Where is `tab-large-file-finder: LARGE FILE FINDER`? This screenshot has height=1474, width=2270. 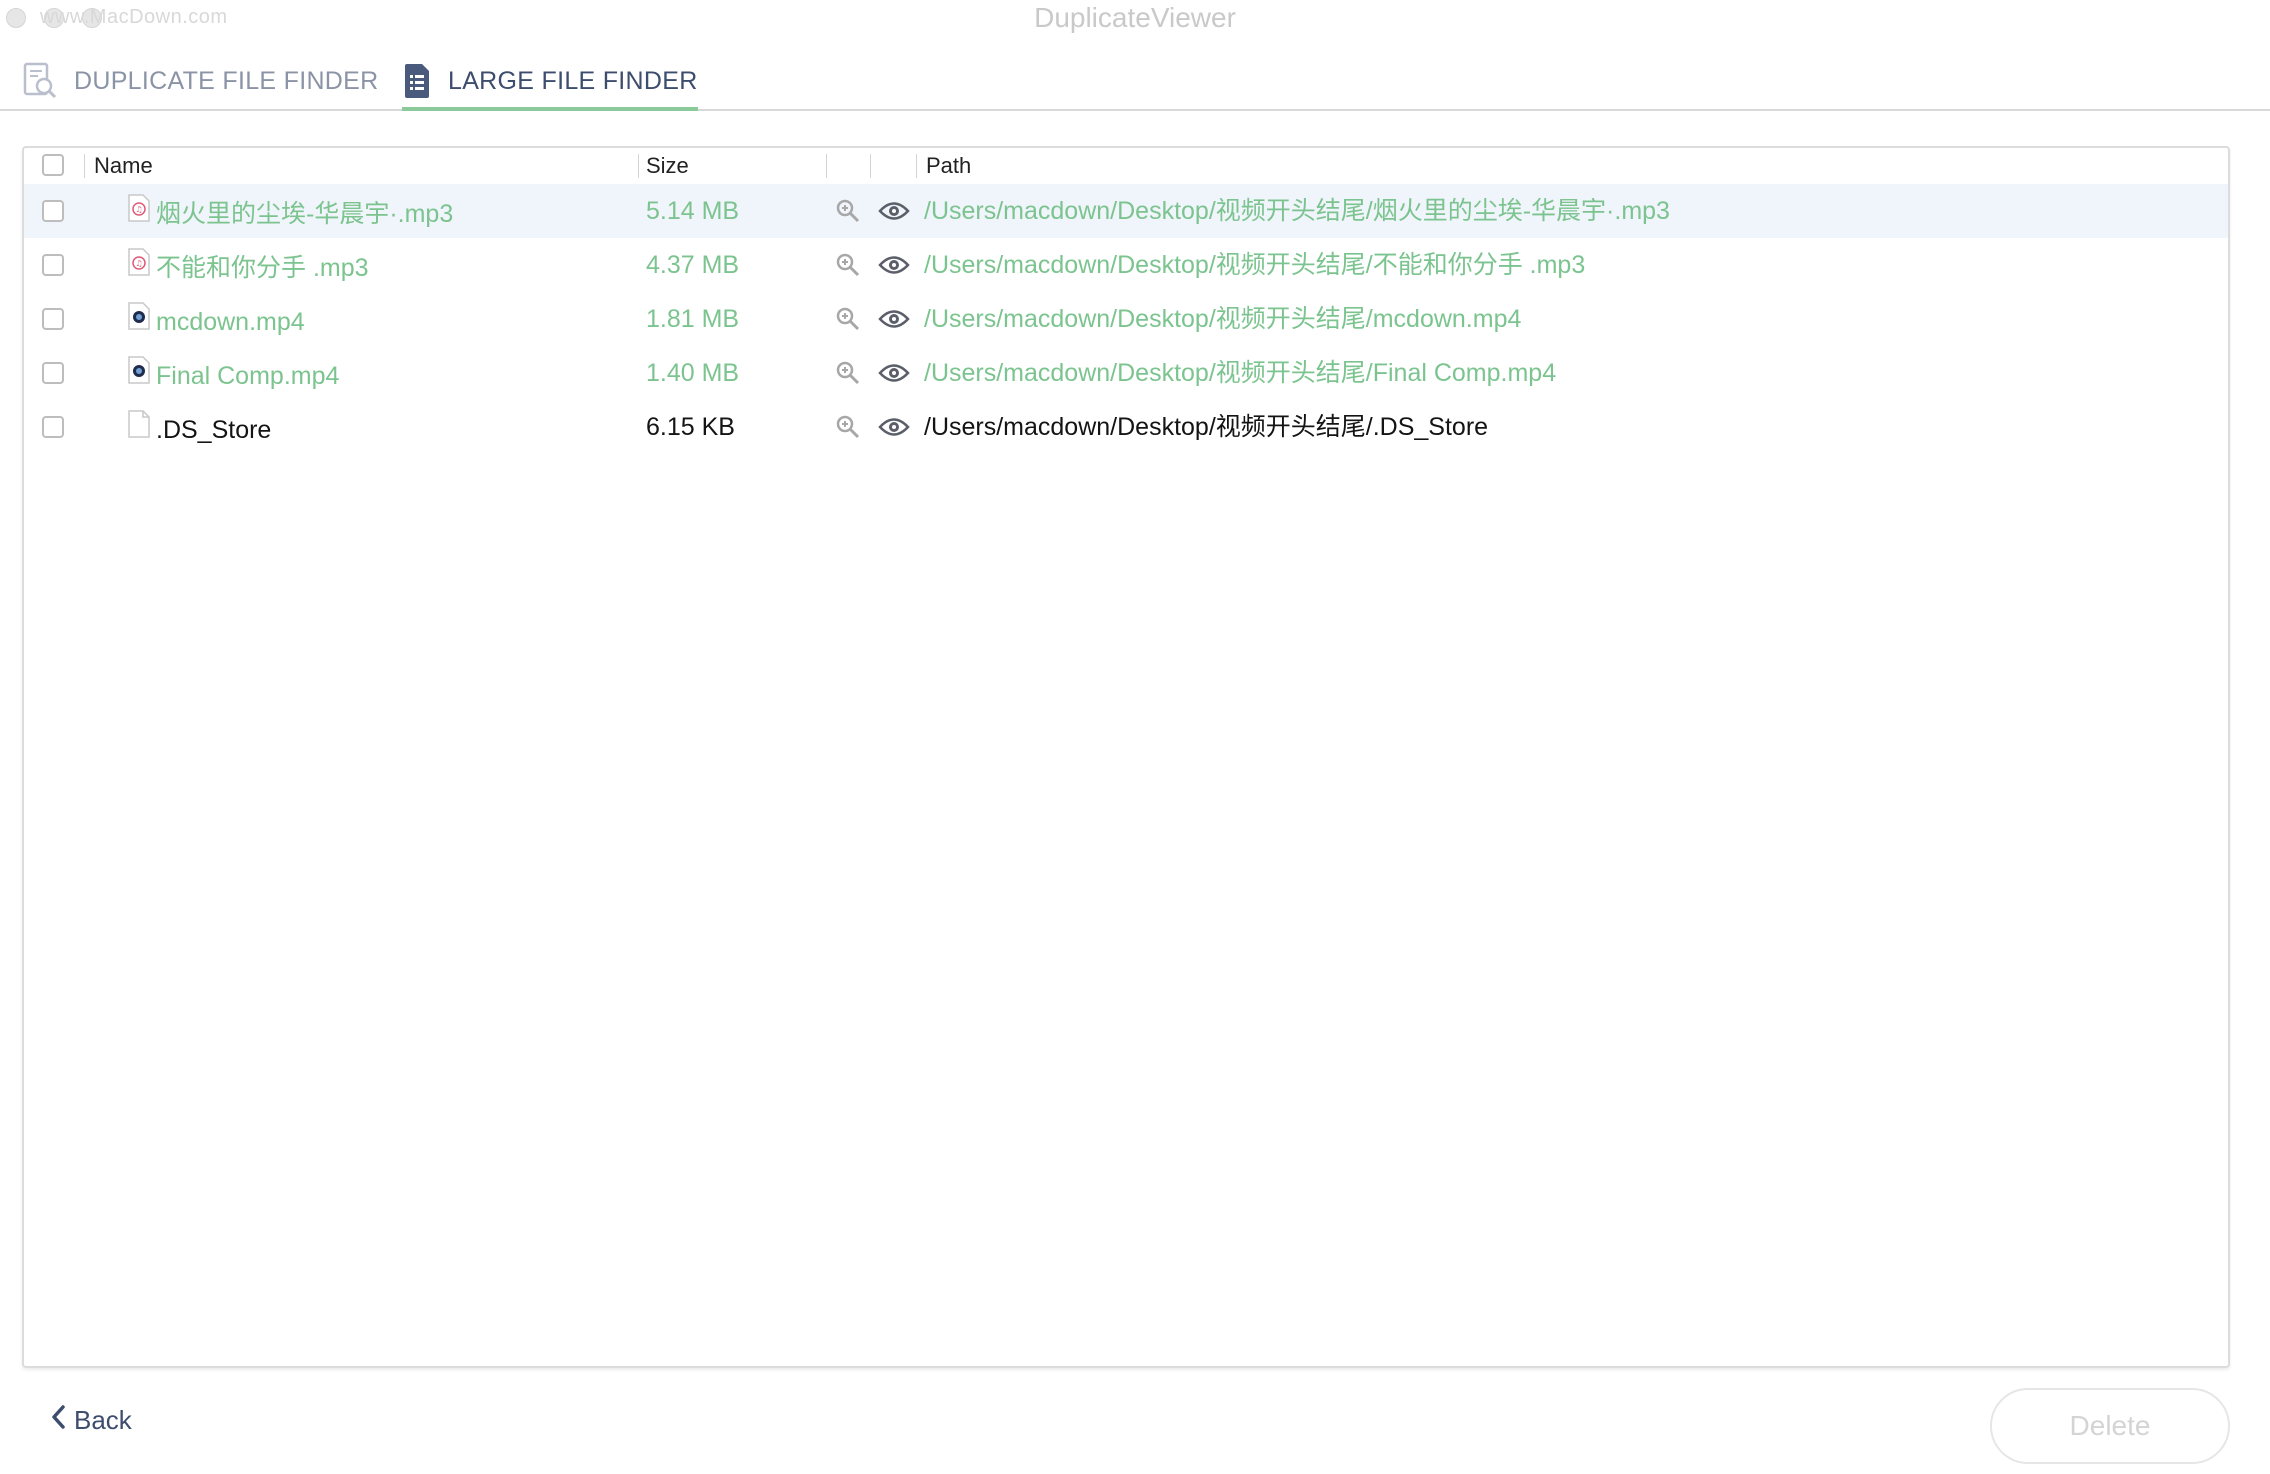 tab-large-file-finder: LARGE FILE FINDER is located at coordinates (550, 83).